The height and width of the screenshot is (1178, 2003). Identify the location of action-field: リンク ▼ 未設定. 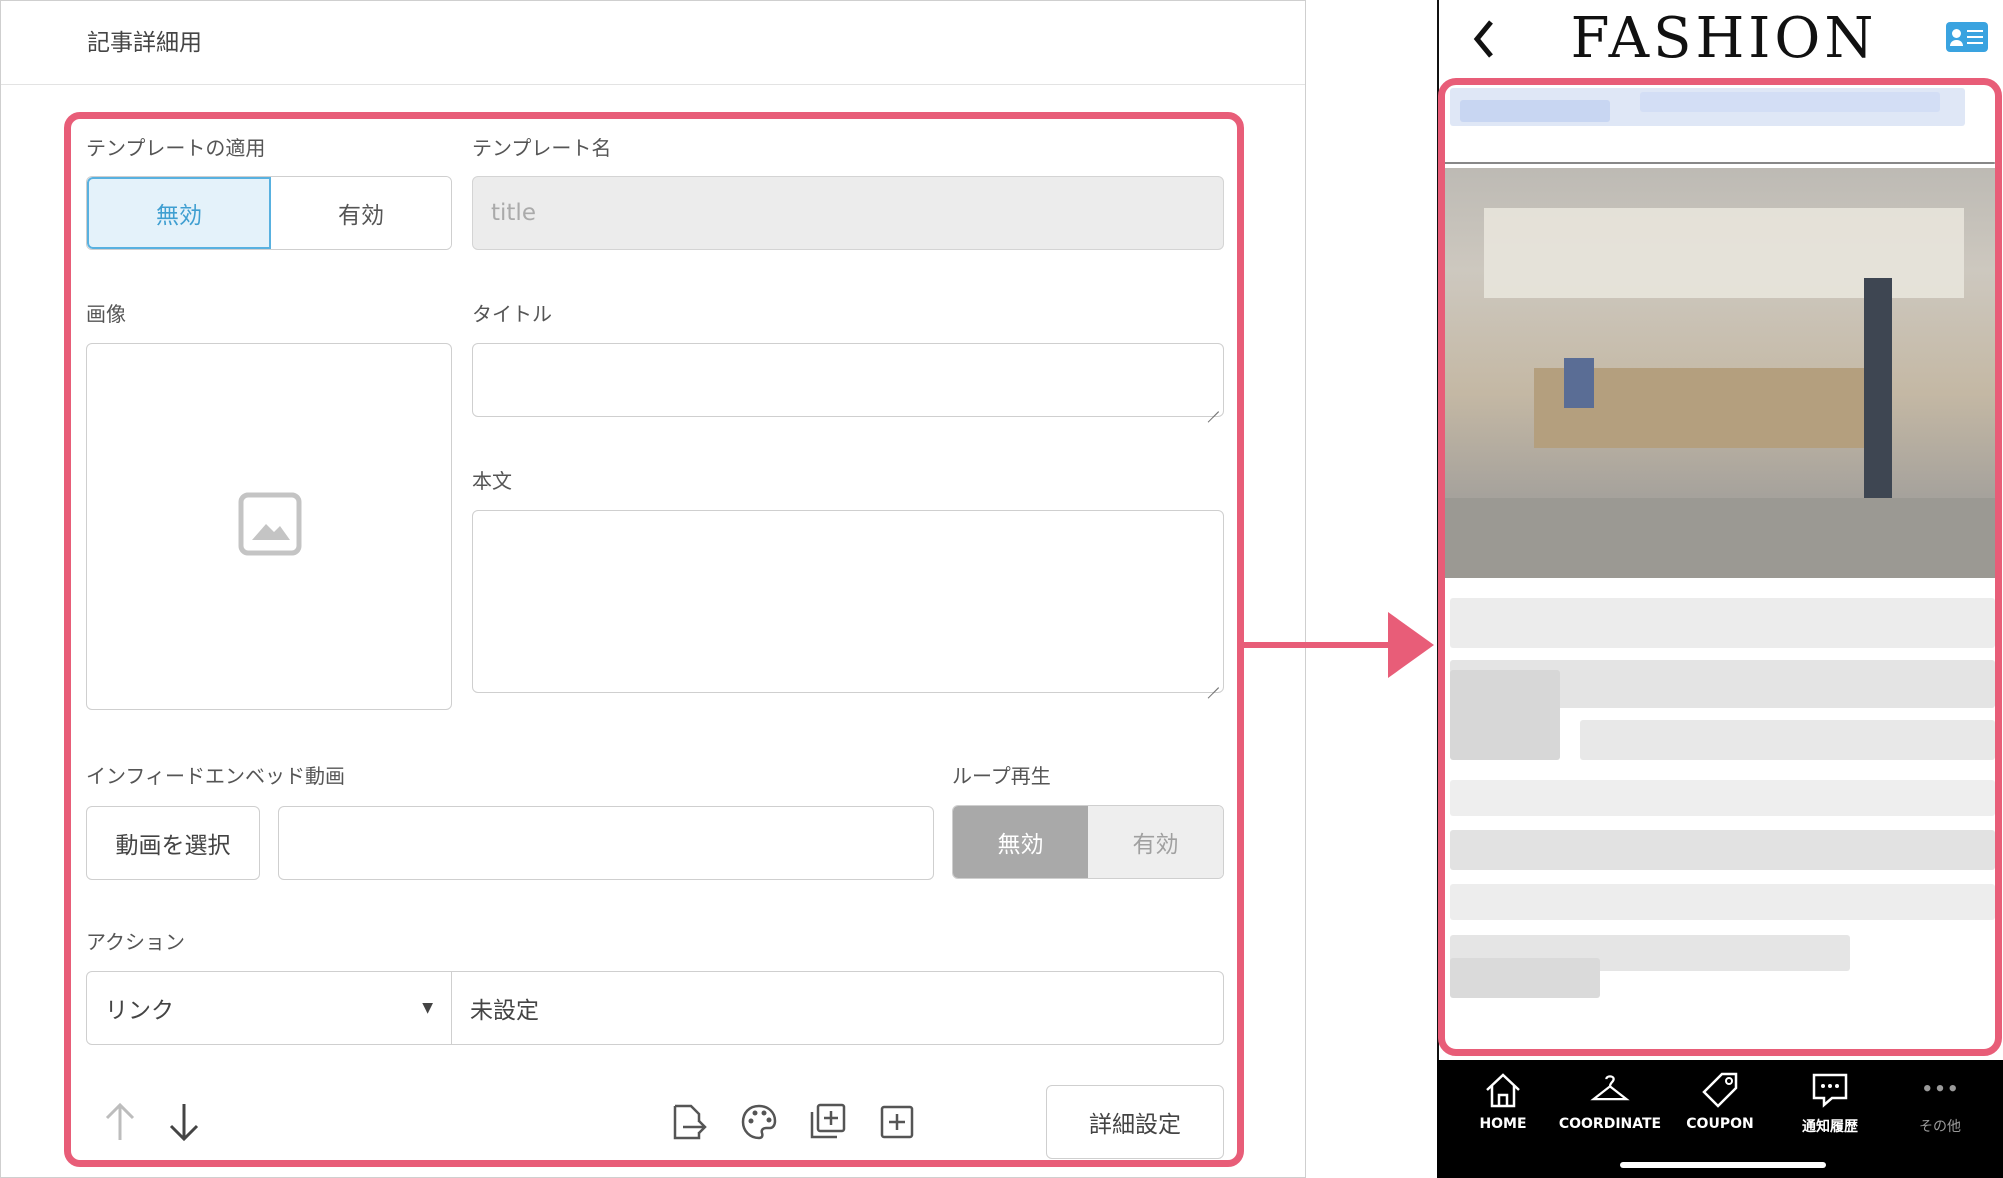
(655, 1008).